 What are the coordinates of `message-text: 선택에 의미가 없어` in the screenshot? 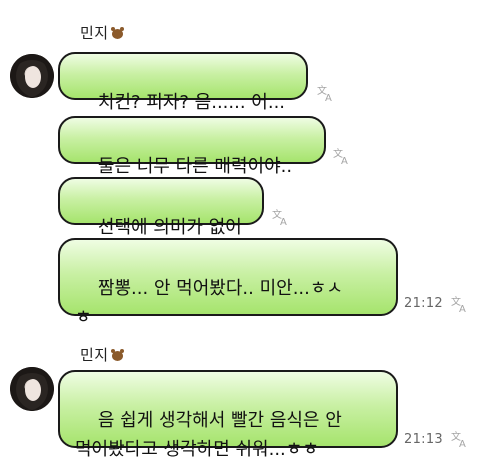 It's located at (169, 227).